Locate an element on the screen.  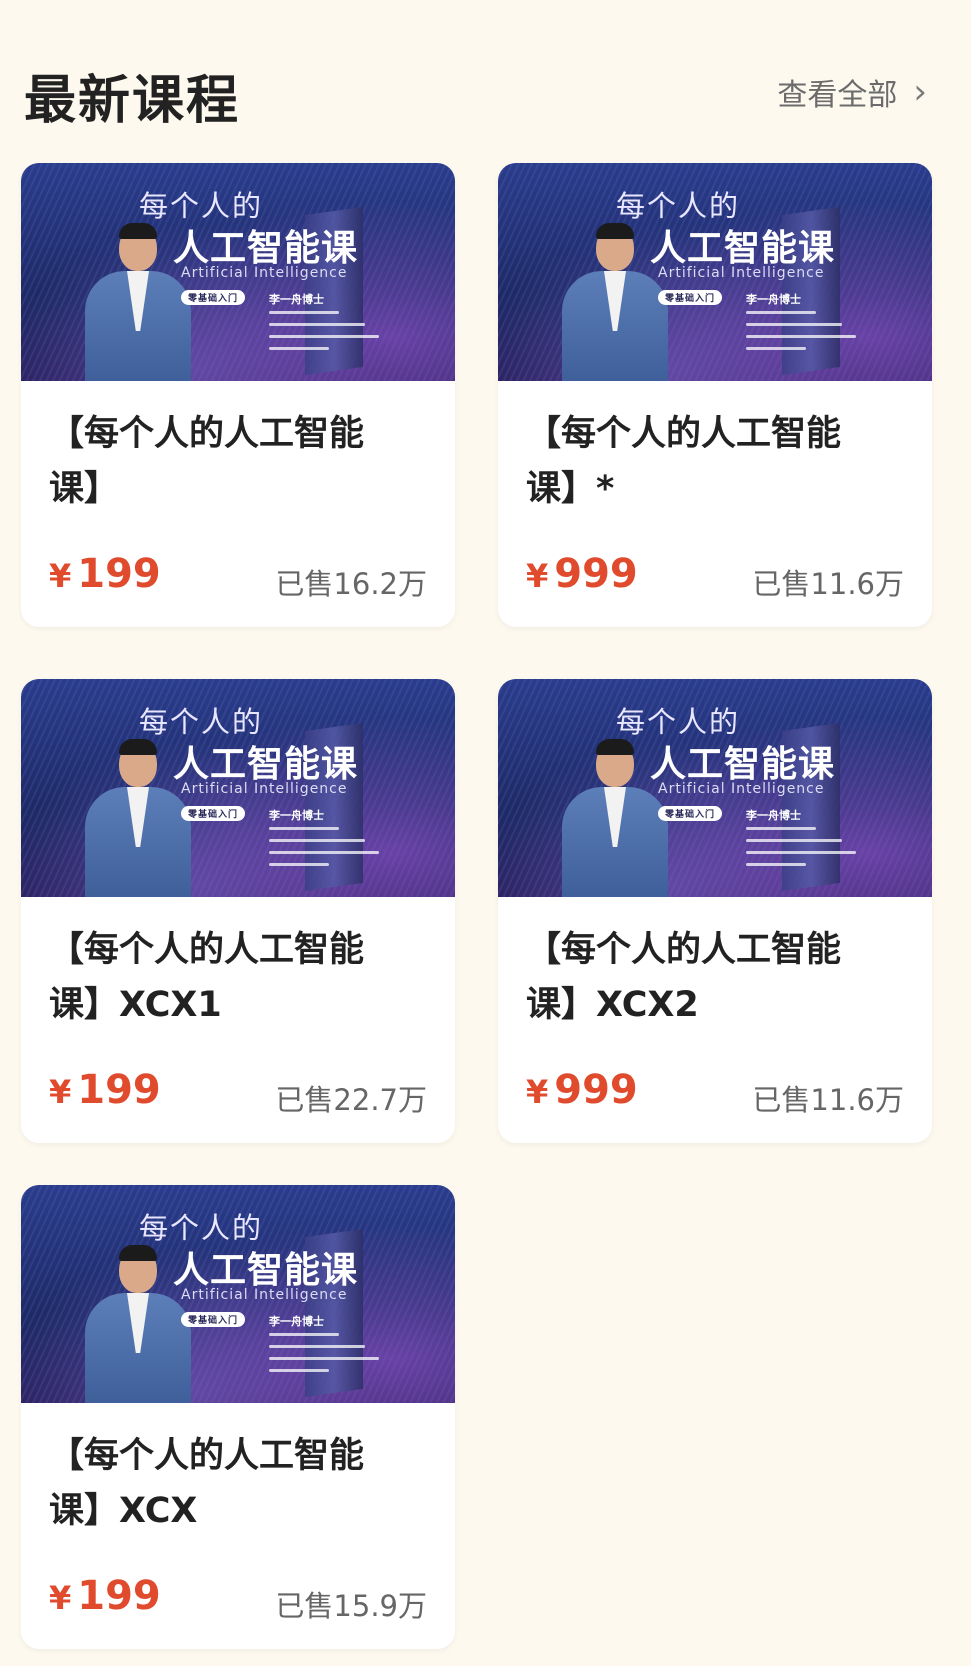
course-title: 【每个人的人工智能课】XCX1 is located at coordinates (207, 977).